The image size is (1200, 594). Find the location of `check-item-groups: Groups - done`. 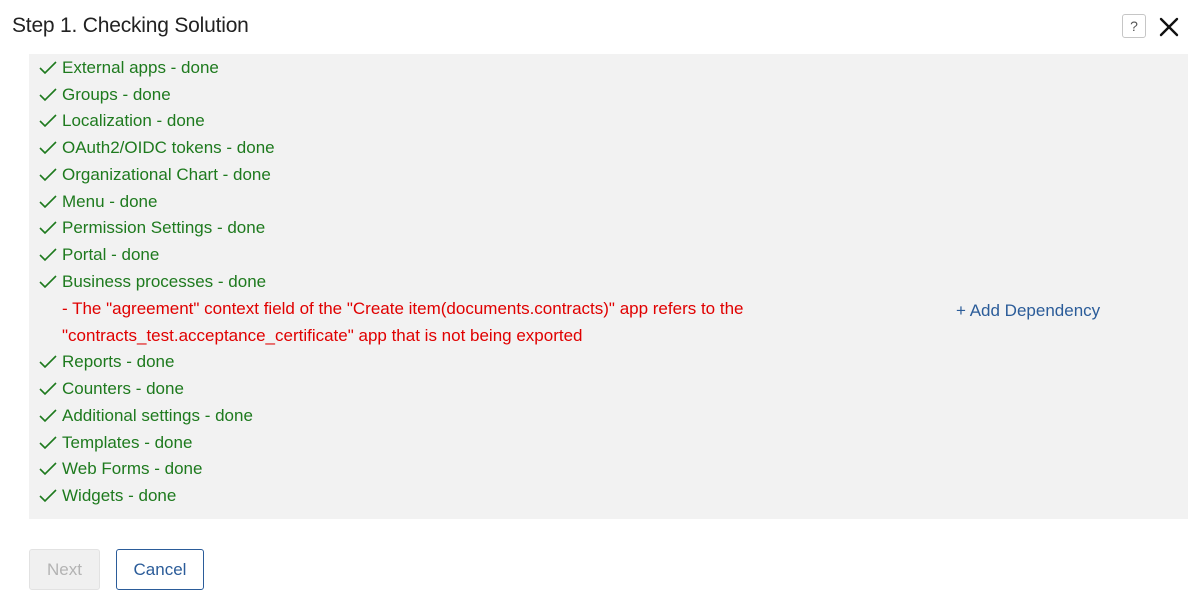

check-item-groups: Groups - done is located at coordinates (104, 95).